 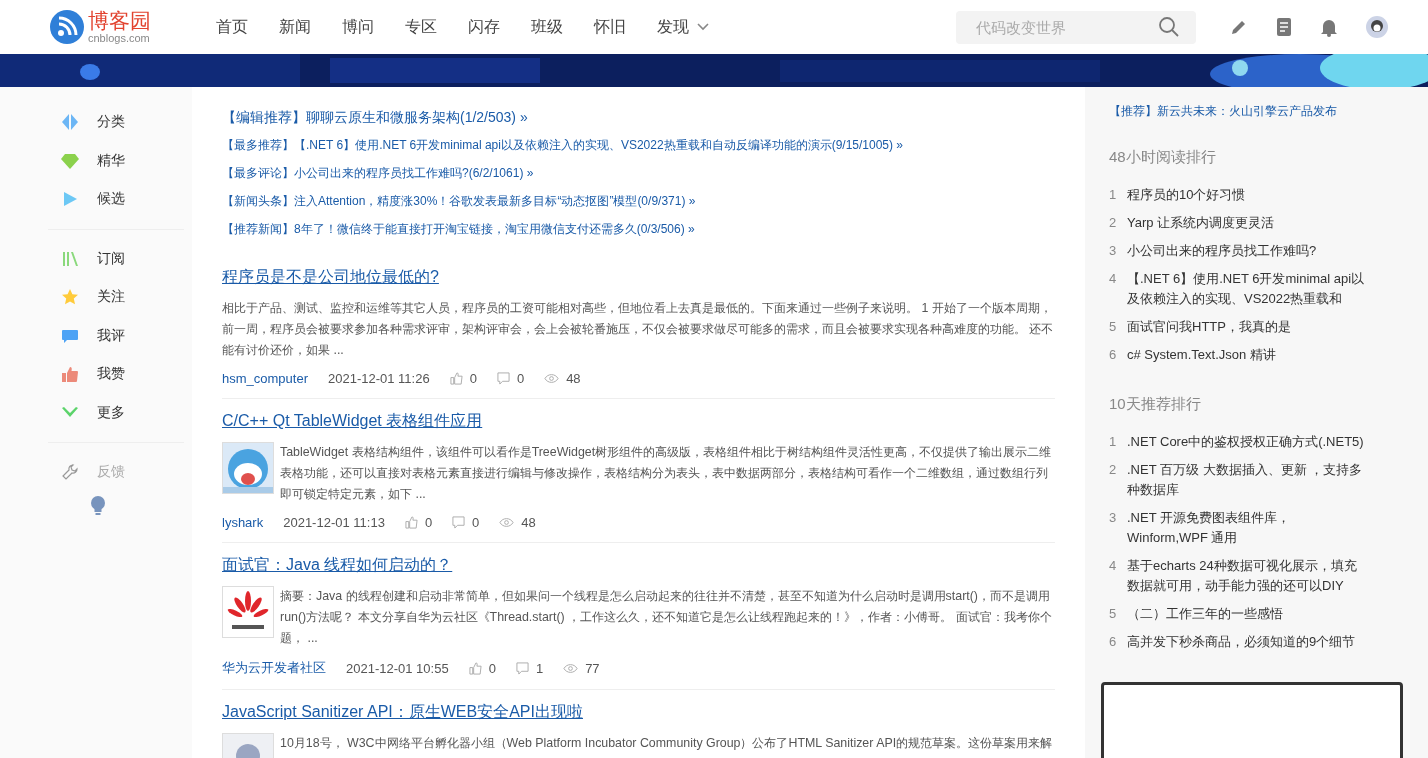 What do you see at coordinates (274, 668) in the screenshot?
I see `author-link: 华为云开发者社区` at bounding box center [274, 668].